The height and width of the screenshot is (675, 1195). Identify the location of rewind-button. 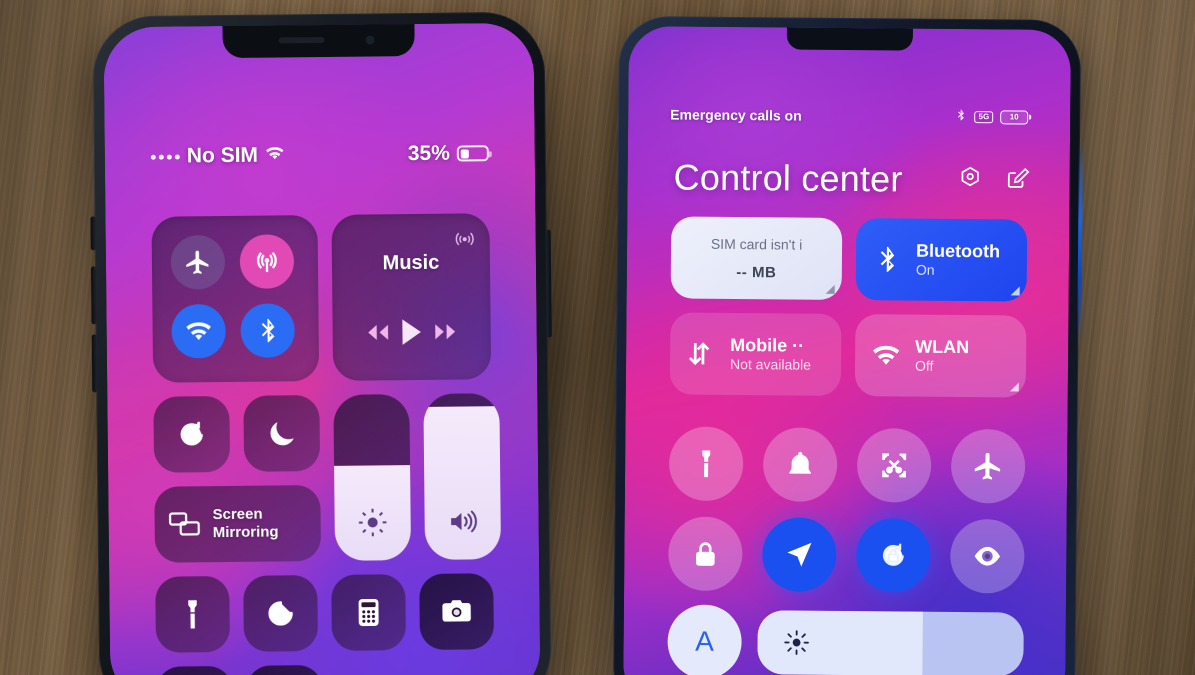
(378, 334).